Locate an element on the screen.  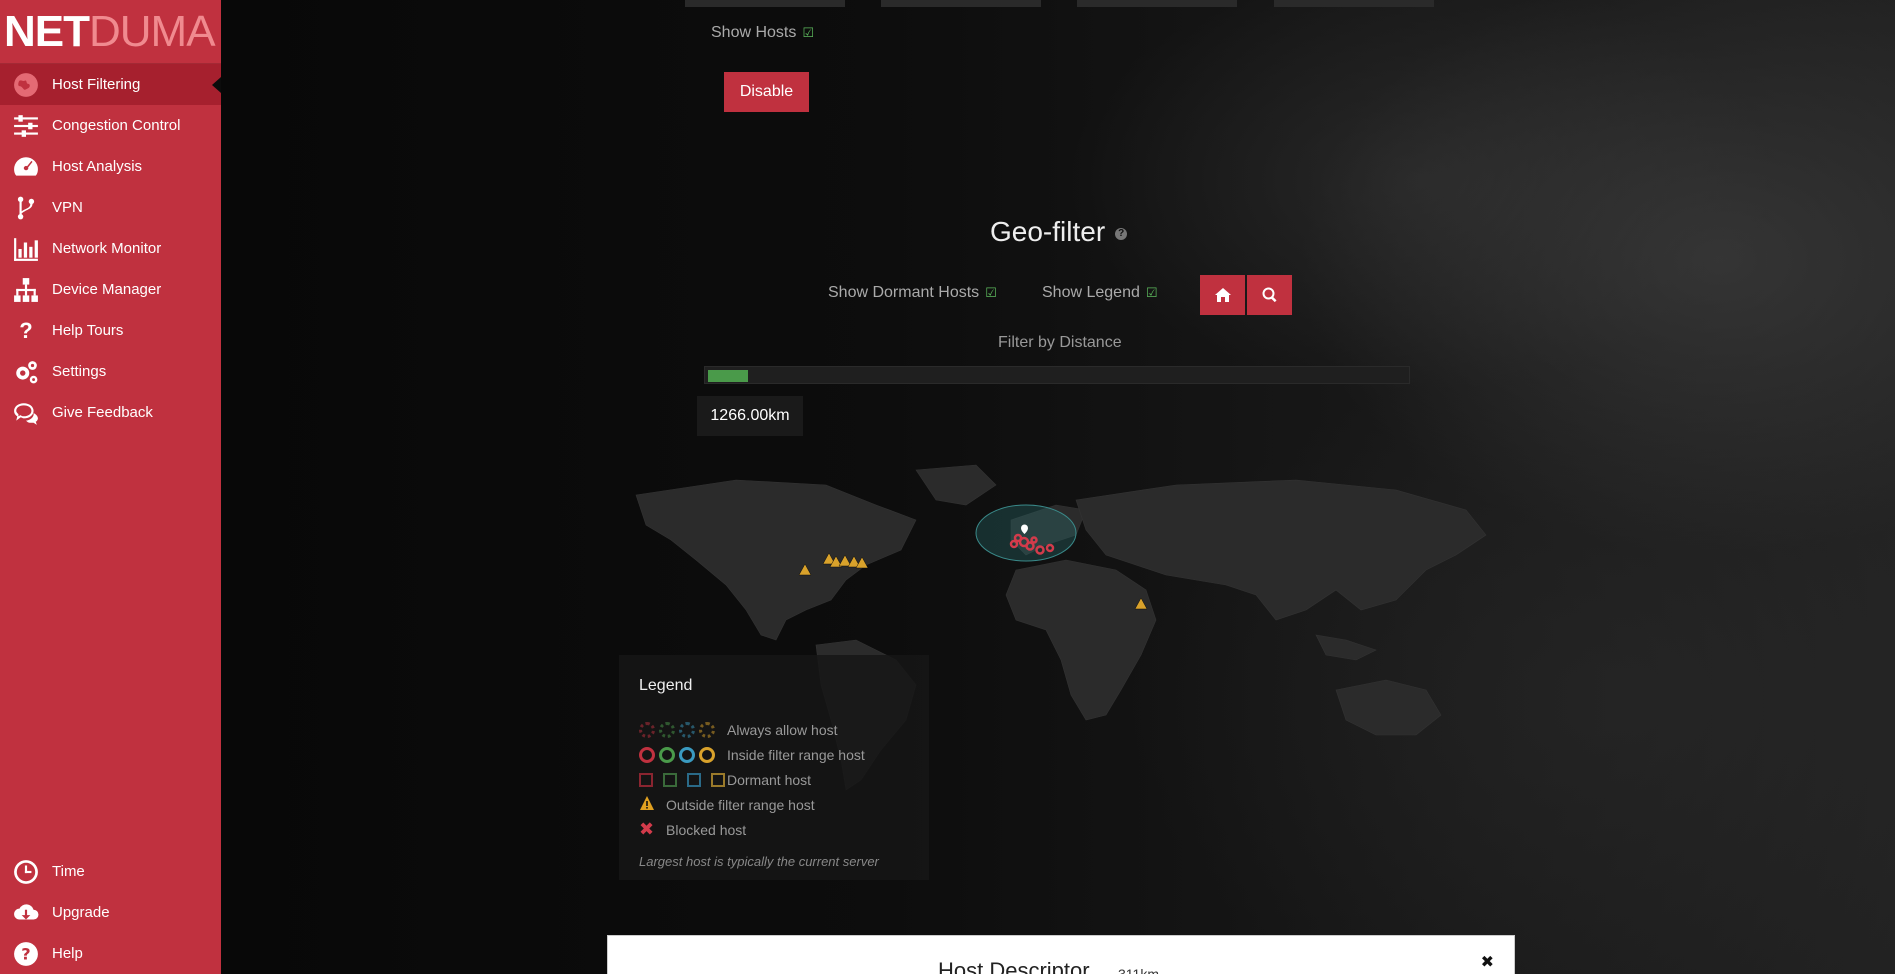
clock-icon is located at coordinates (26, 872).